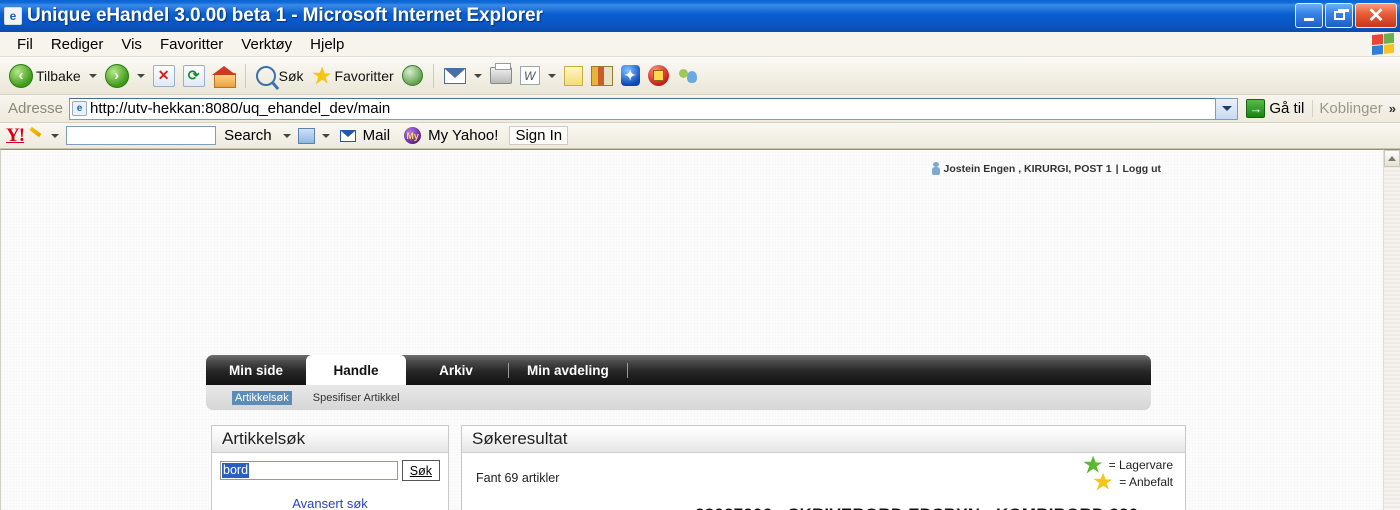  What do you see at coordinates (1127, 464) in the screenshot?
I see `legend-row-lagervare: = Lagervare` at bounding box center [1127, 464].